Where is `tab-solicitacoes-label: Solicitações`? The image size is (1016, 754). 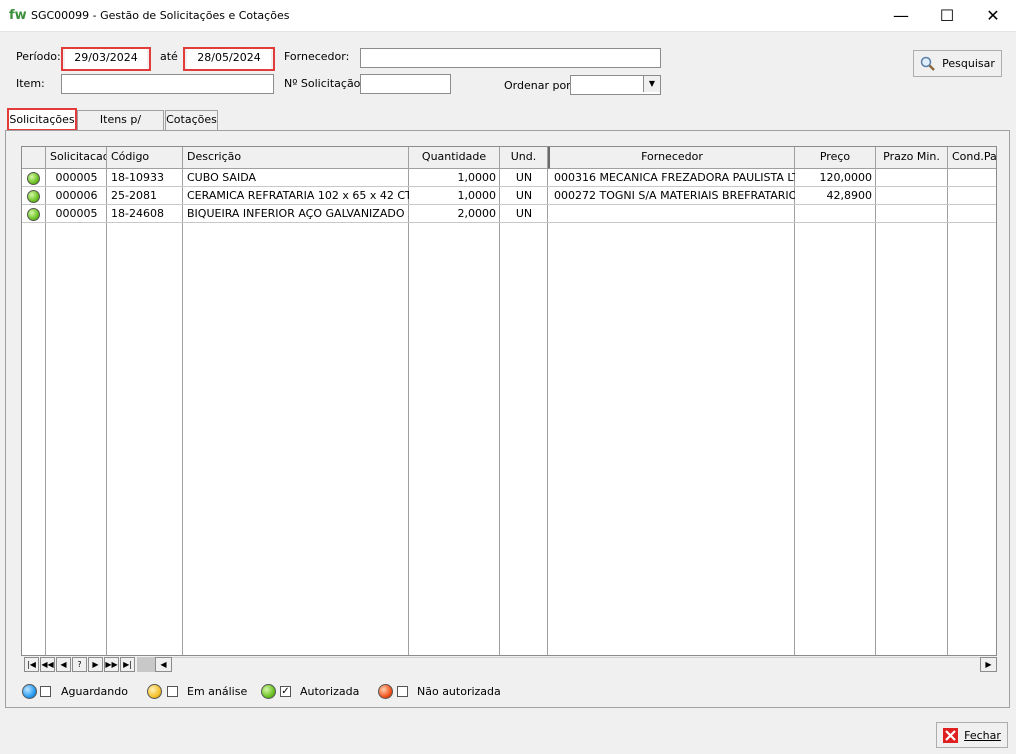
tab-solicitacoes-label: Solicitações is located at coordinates (42, 119).